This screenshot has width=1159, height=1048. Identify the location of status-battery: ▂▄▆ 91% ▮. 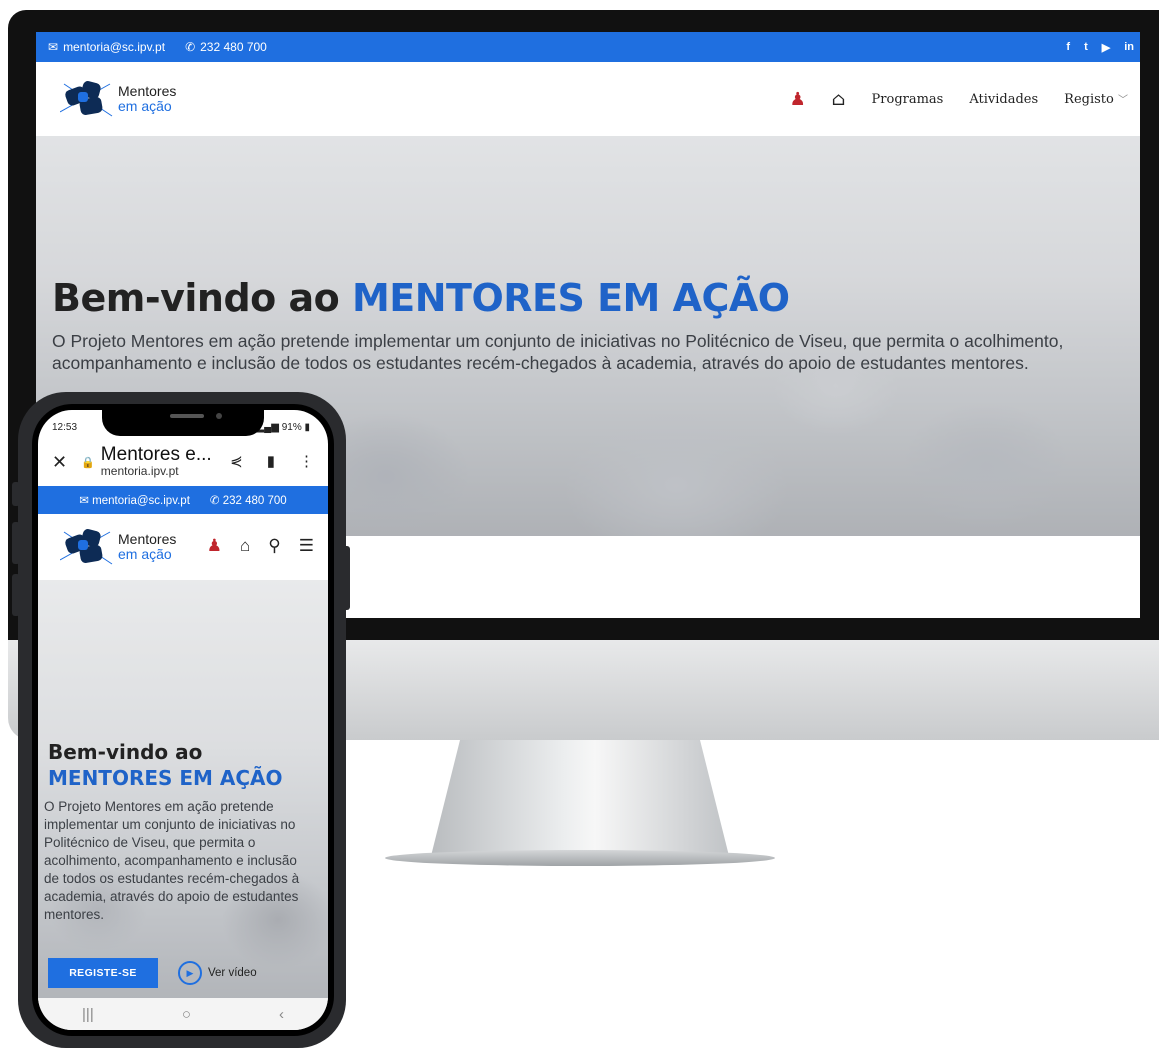
(283, 427).